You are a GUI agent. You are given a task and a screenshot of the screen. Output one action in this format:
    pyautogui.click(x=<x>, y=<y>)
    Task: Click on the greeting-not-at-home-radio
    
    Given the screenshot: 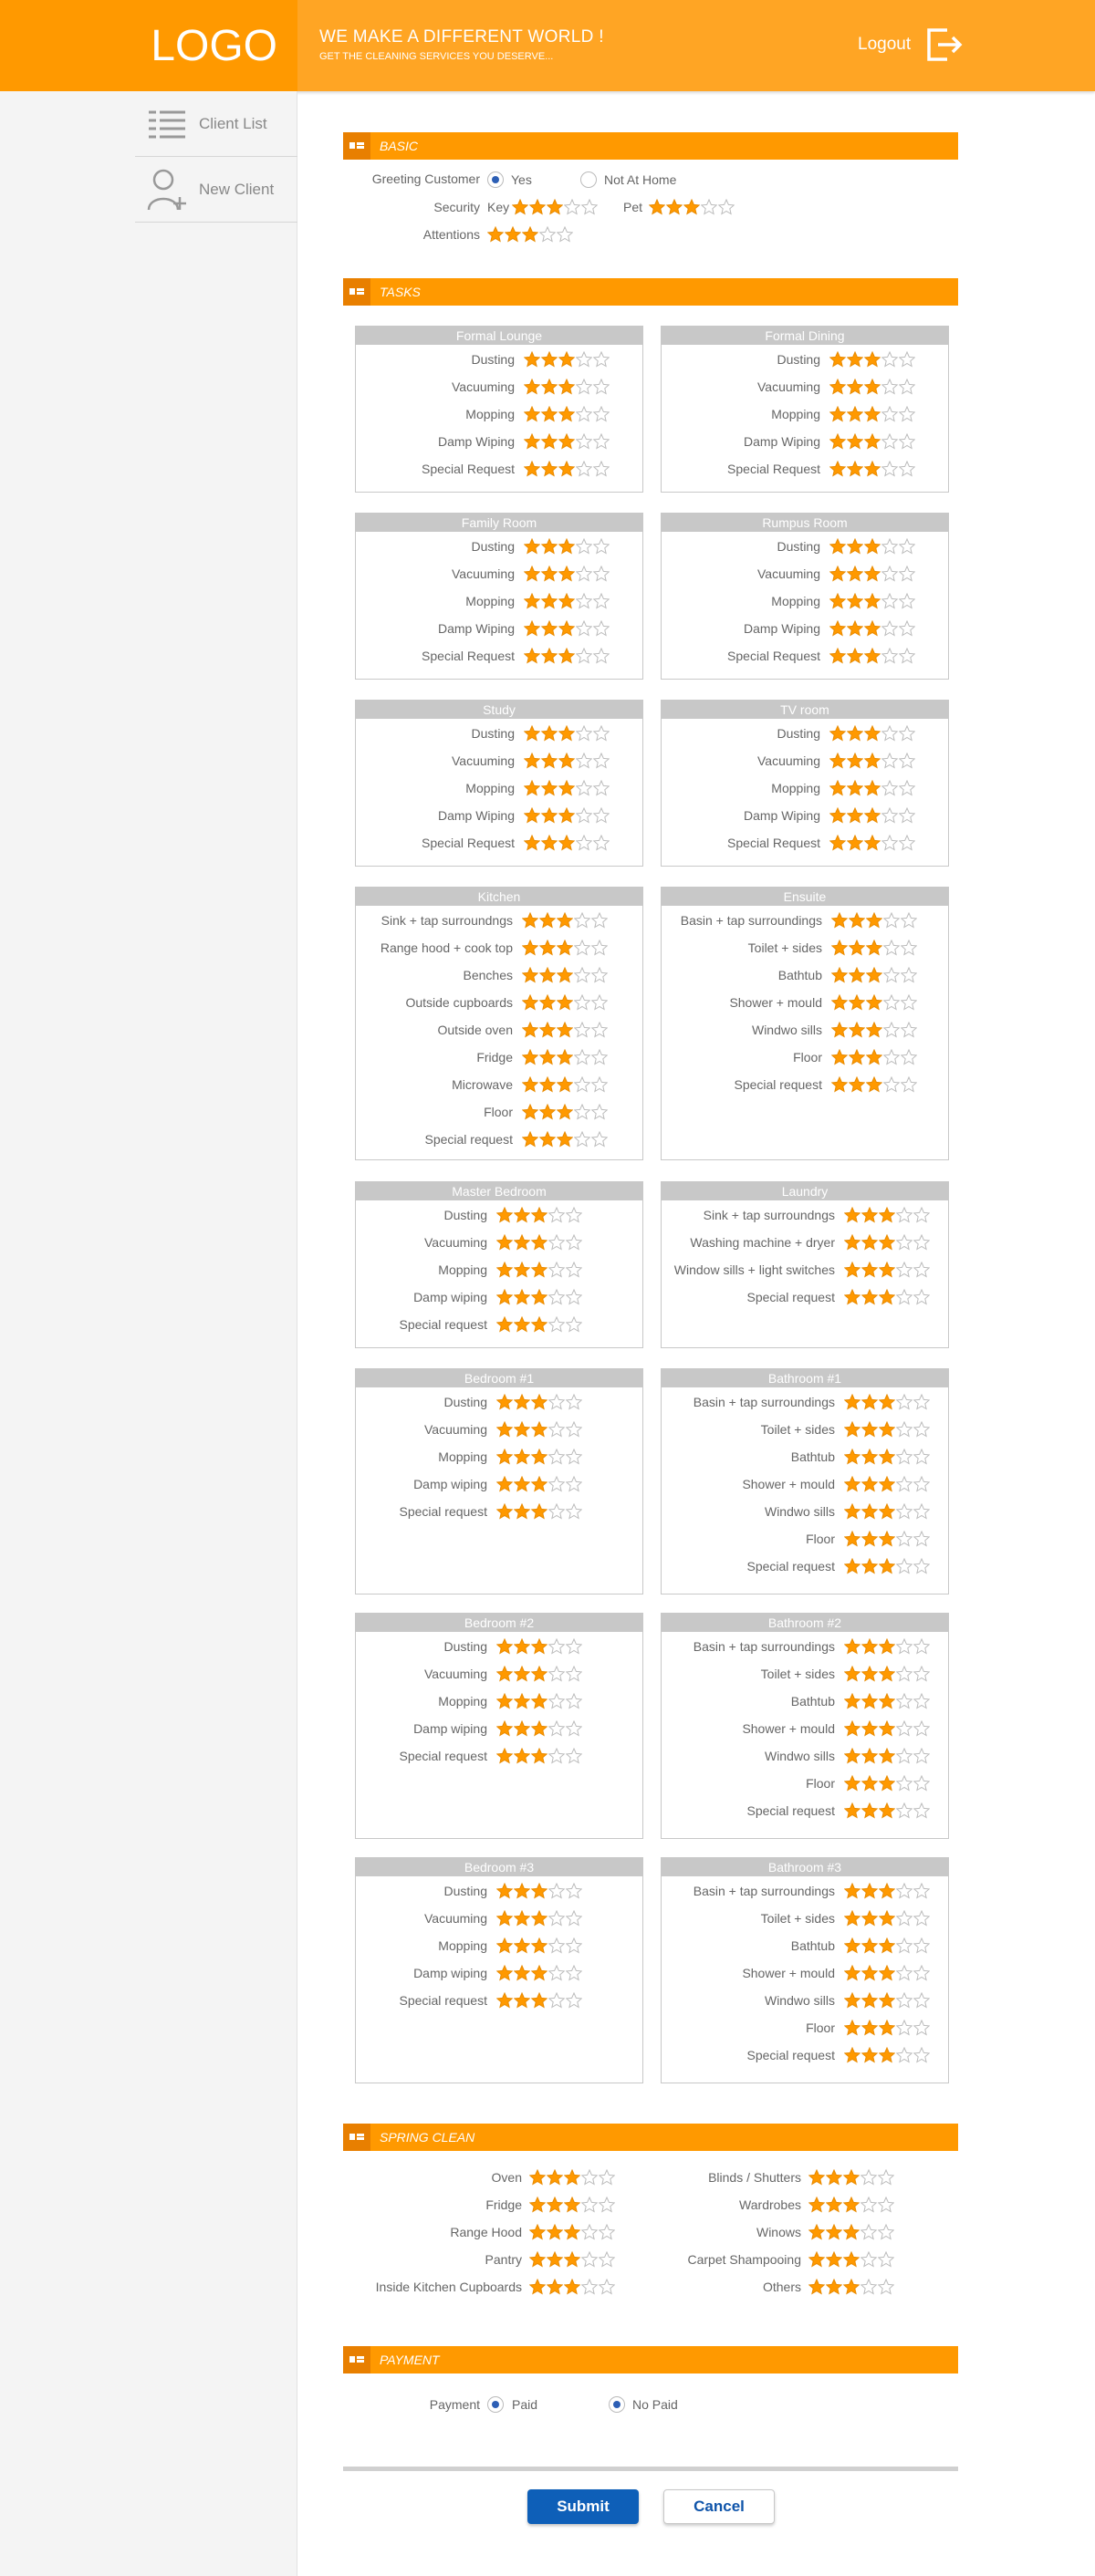 What is the action you would take?
    pyautogui.click(x=588, y=179)
    